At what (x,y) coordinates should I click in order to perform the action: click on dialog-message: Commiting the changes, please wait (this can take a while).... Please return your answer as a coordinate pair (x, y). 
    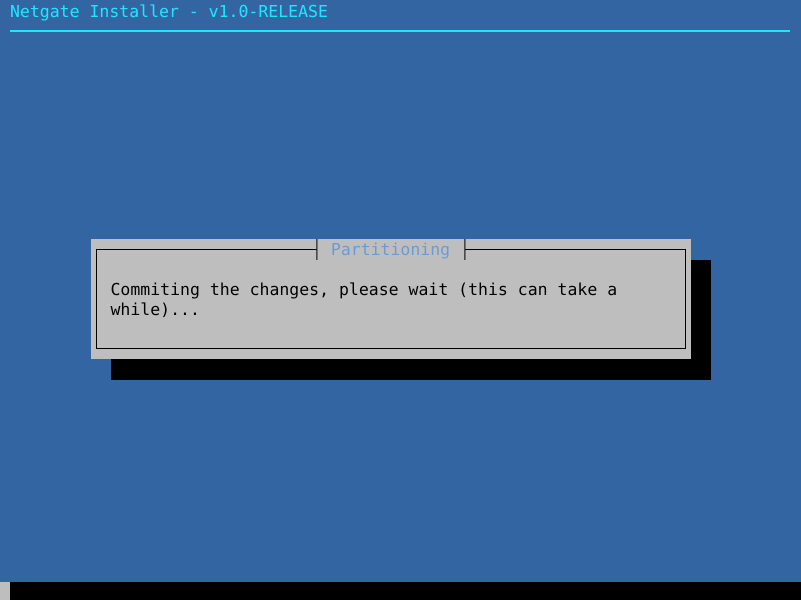
    Looking at the image, I should click on (364, 300).